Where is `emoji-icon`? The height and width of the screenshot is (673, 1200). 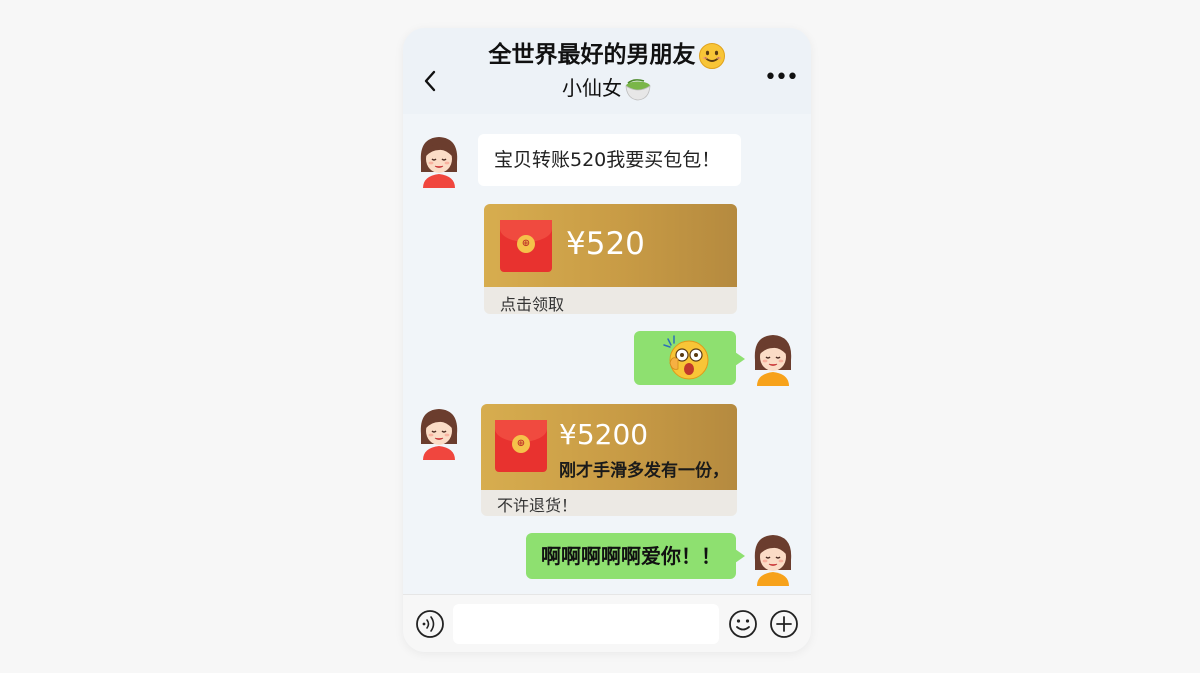 emoji-icon is located at coordinates (743, 624).